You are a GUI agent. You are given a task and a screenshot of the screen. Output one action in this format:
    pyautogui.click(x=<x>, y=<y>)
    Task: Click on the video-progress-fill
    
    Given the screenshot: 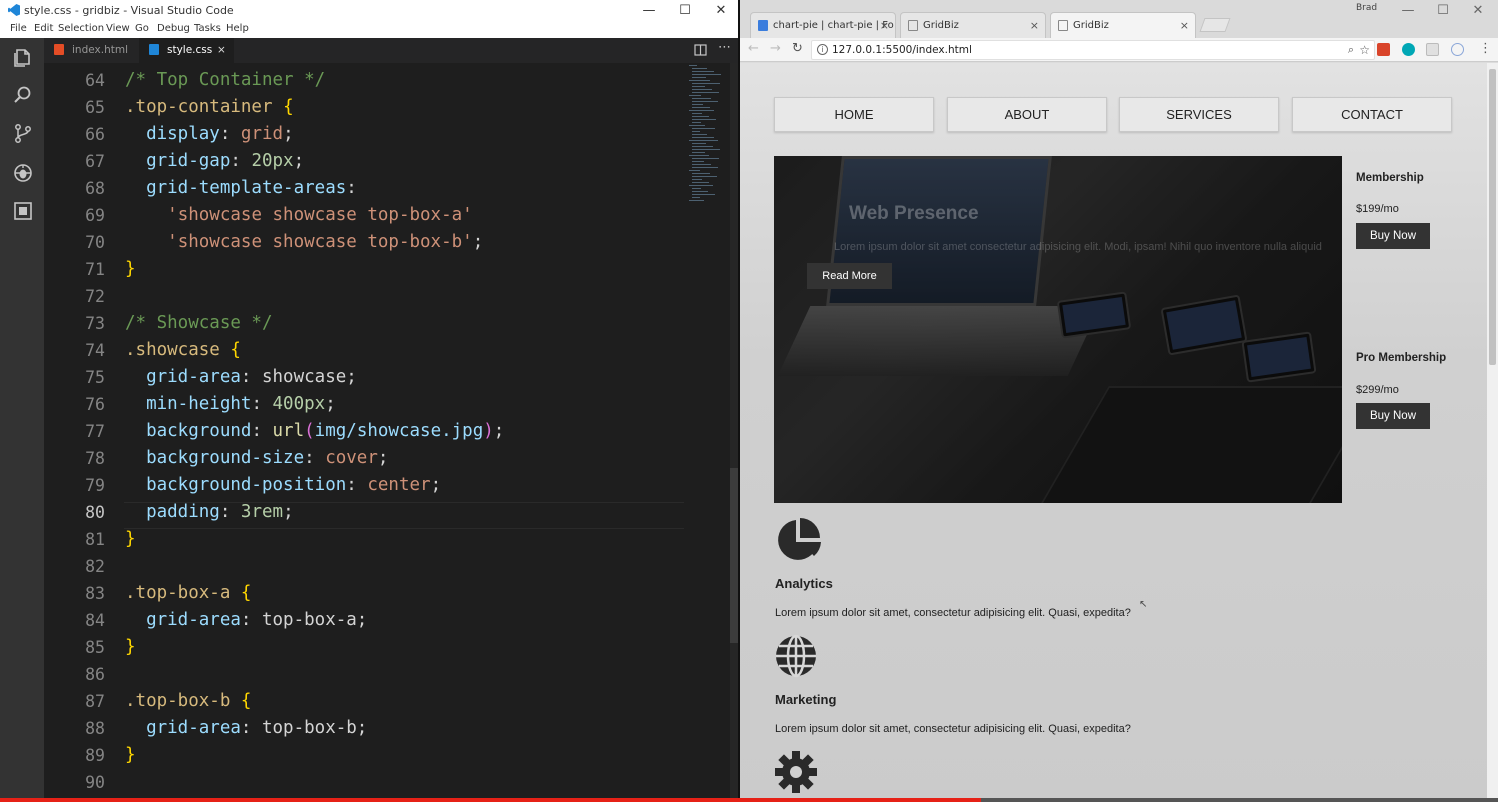 What is the action you would take?
    pyautogui.click(x=491, y=800)
    